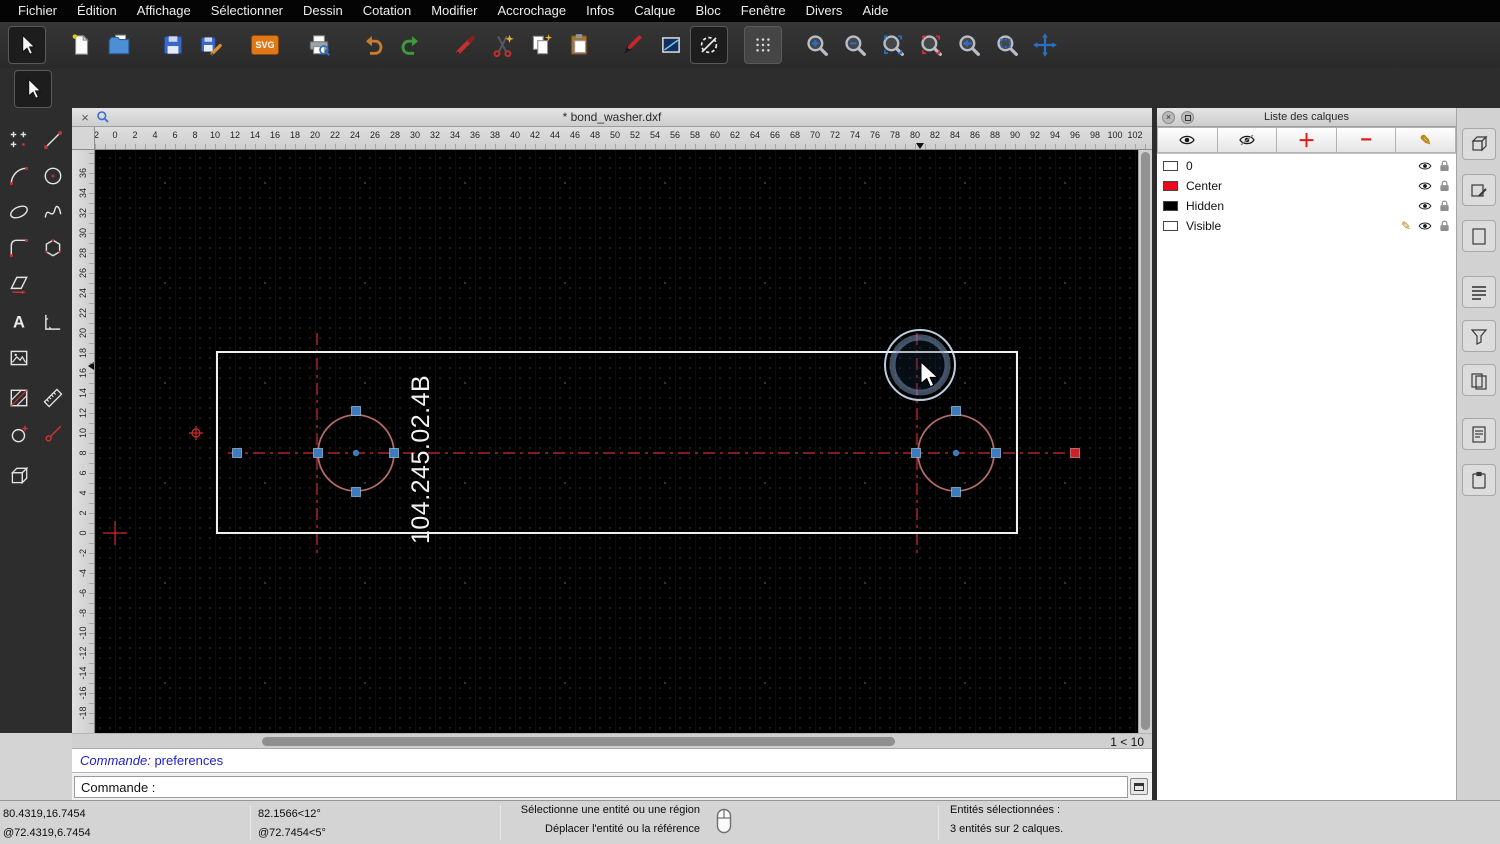  I want to click on tool-points, so click(19, 140).